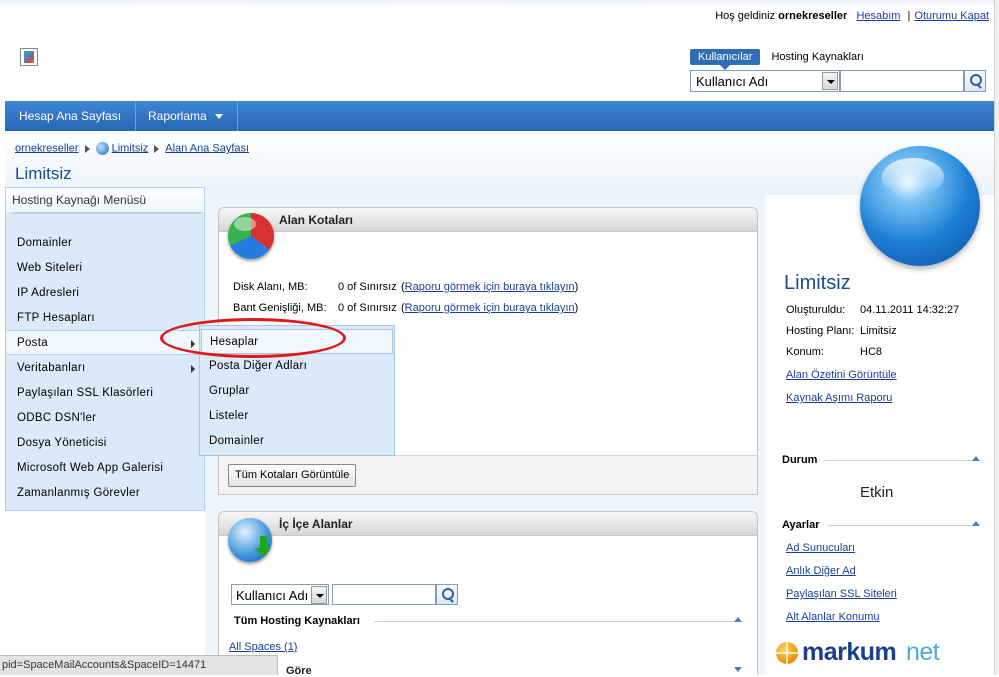 The image size is (999, 677). I want to click on breadcrumb-user: ornekreseller, so click(47, 148).